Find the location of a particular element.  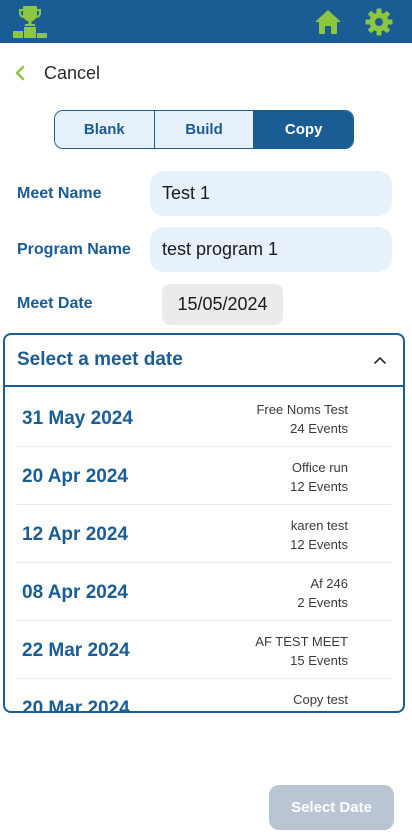

item-meet-name: Free Noms Test is located at coordinates (302, 409).